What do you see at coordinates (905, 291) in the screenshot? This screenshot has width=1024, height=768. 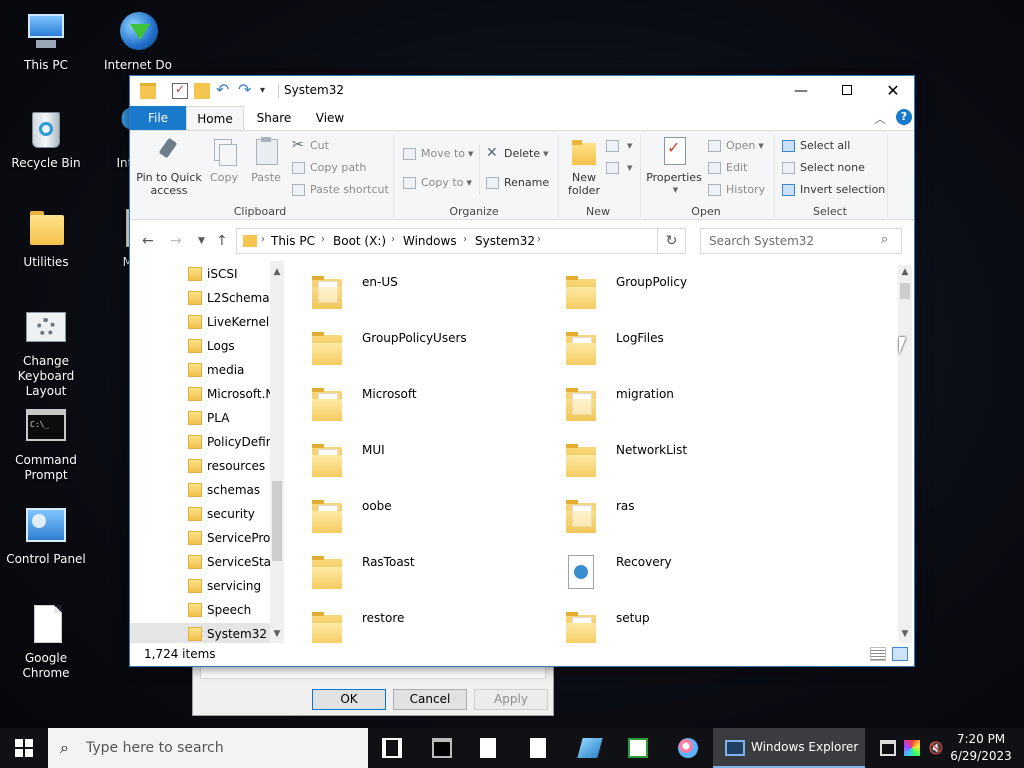 I see `scrollbar-thumb` at bounding box center [905, 291].